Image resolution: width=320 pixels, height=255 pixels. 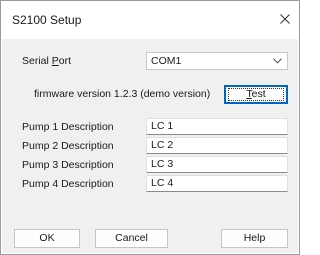 I want to click on ok-button: OK, so click(x=47, y=238).